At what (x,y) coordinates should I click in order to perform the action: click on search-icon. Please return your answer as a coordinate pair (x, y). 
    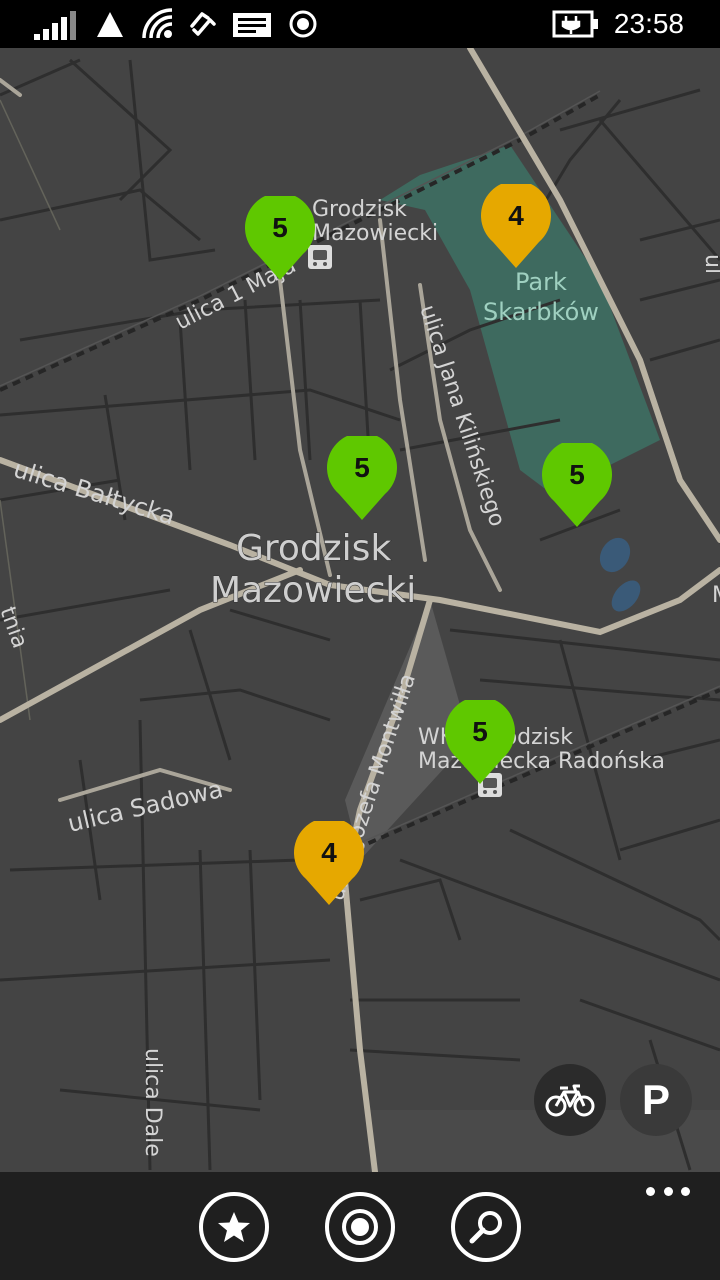
    Looking at the image, I should click on (485, 1227).